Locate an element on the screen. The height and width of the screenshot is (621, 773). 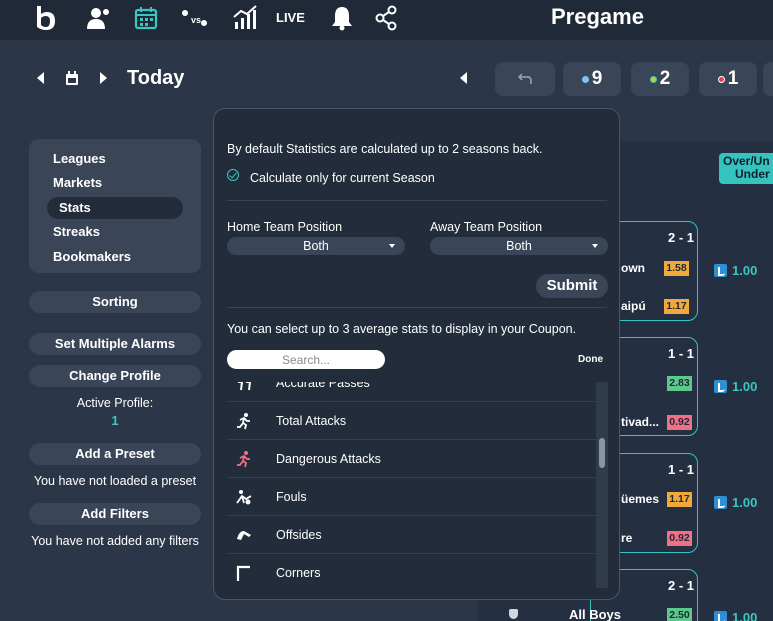
home-position-label: Home Team Position is located at coordinates (285, 227).